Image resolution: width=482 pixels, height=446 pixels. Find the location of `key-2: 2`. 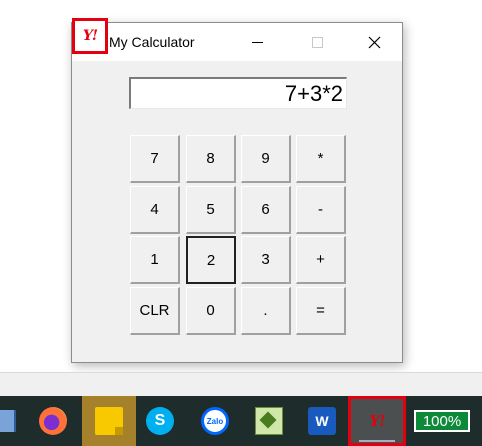

key-2: 2 is located at coordinates (211, 260).